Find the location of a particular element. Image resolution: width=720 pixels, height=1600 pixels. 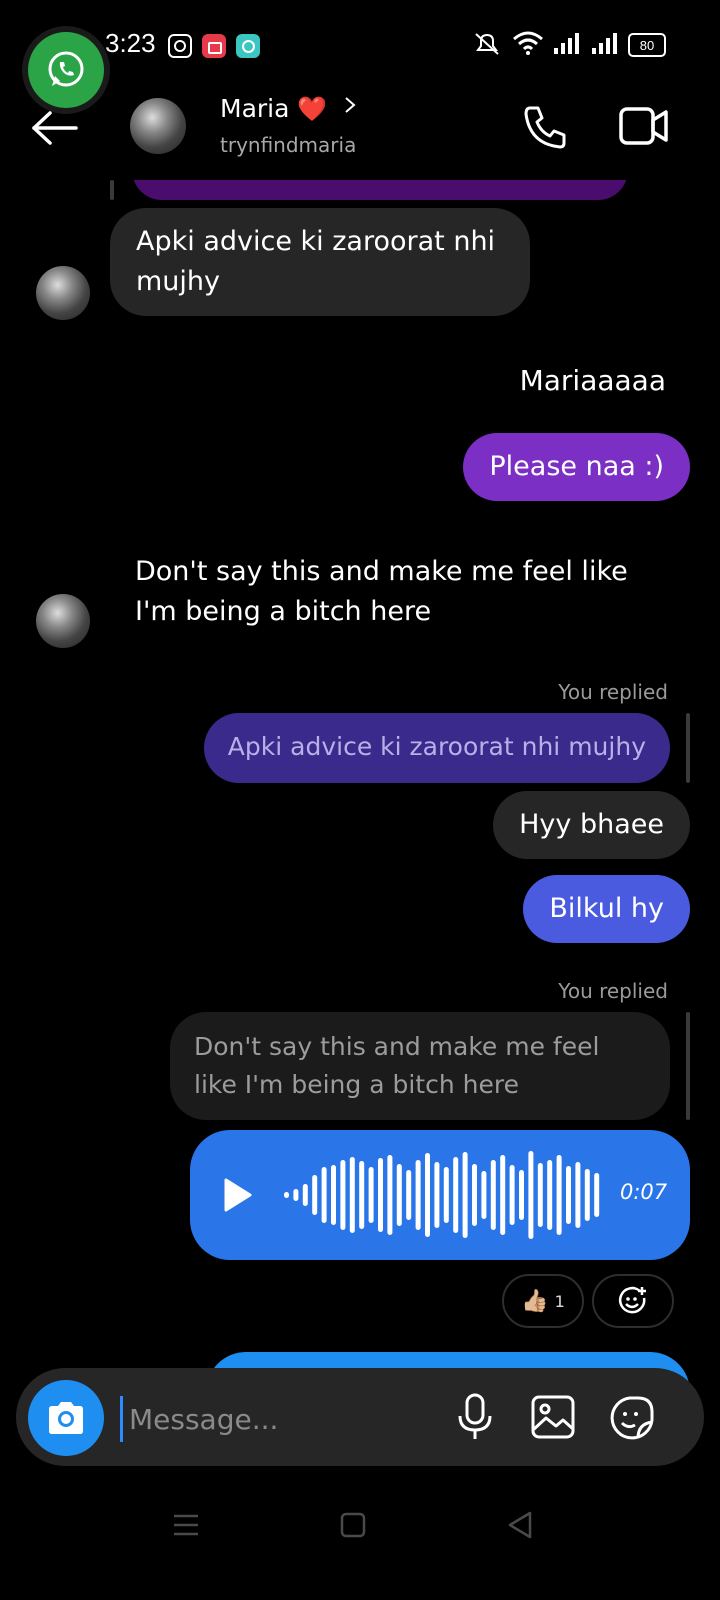

header-avatar is located at coordinates (158, 126).